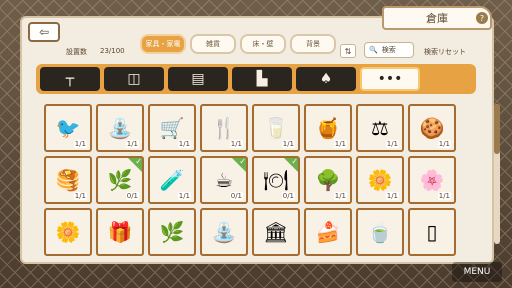  I want to click on item-cell: 🥛 1/1, so click(276, 128).